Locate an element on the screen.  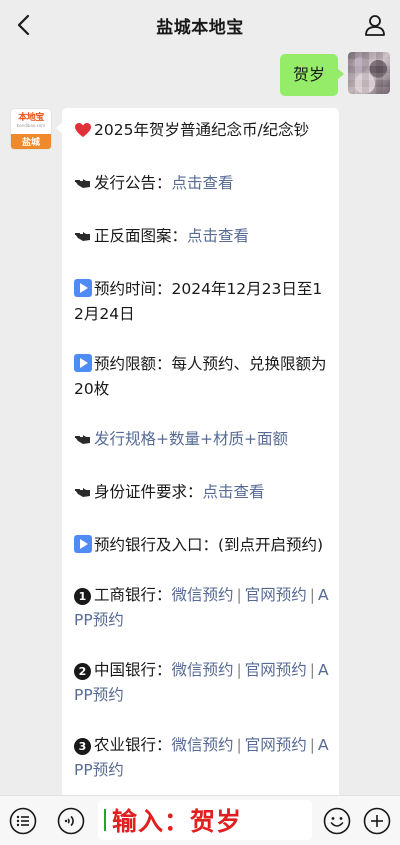
bank-item-boc: 2 中国银行：微信预约 | 官网预约 | APP预约 is located at coordinates (201, 683).